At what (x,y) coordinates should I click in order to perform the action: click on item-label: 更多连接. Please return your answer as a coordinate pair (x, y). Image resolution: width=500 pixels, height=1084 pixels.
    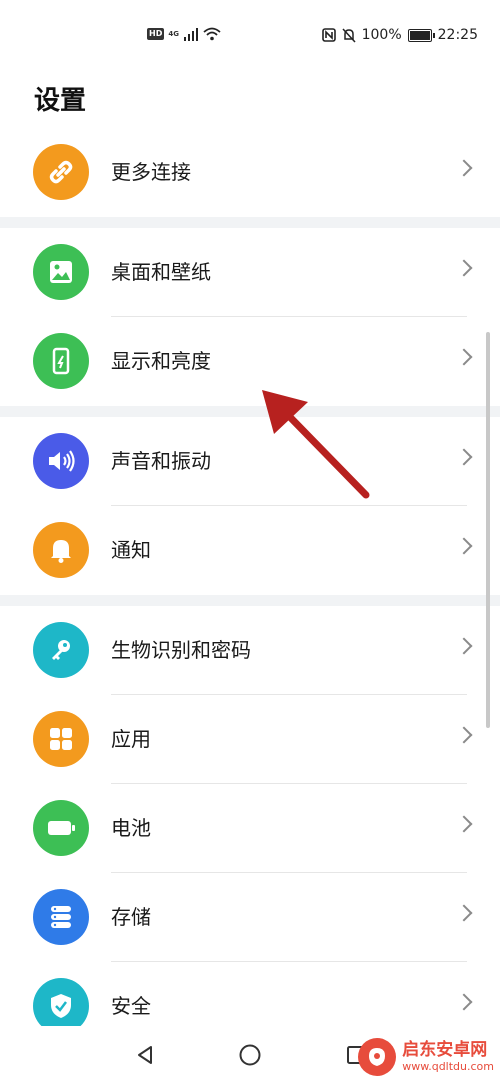
    Looking at the image, I should click on (151, 172).